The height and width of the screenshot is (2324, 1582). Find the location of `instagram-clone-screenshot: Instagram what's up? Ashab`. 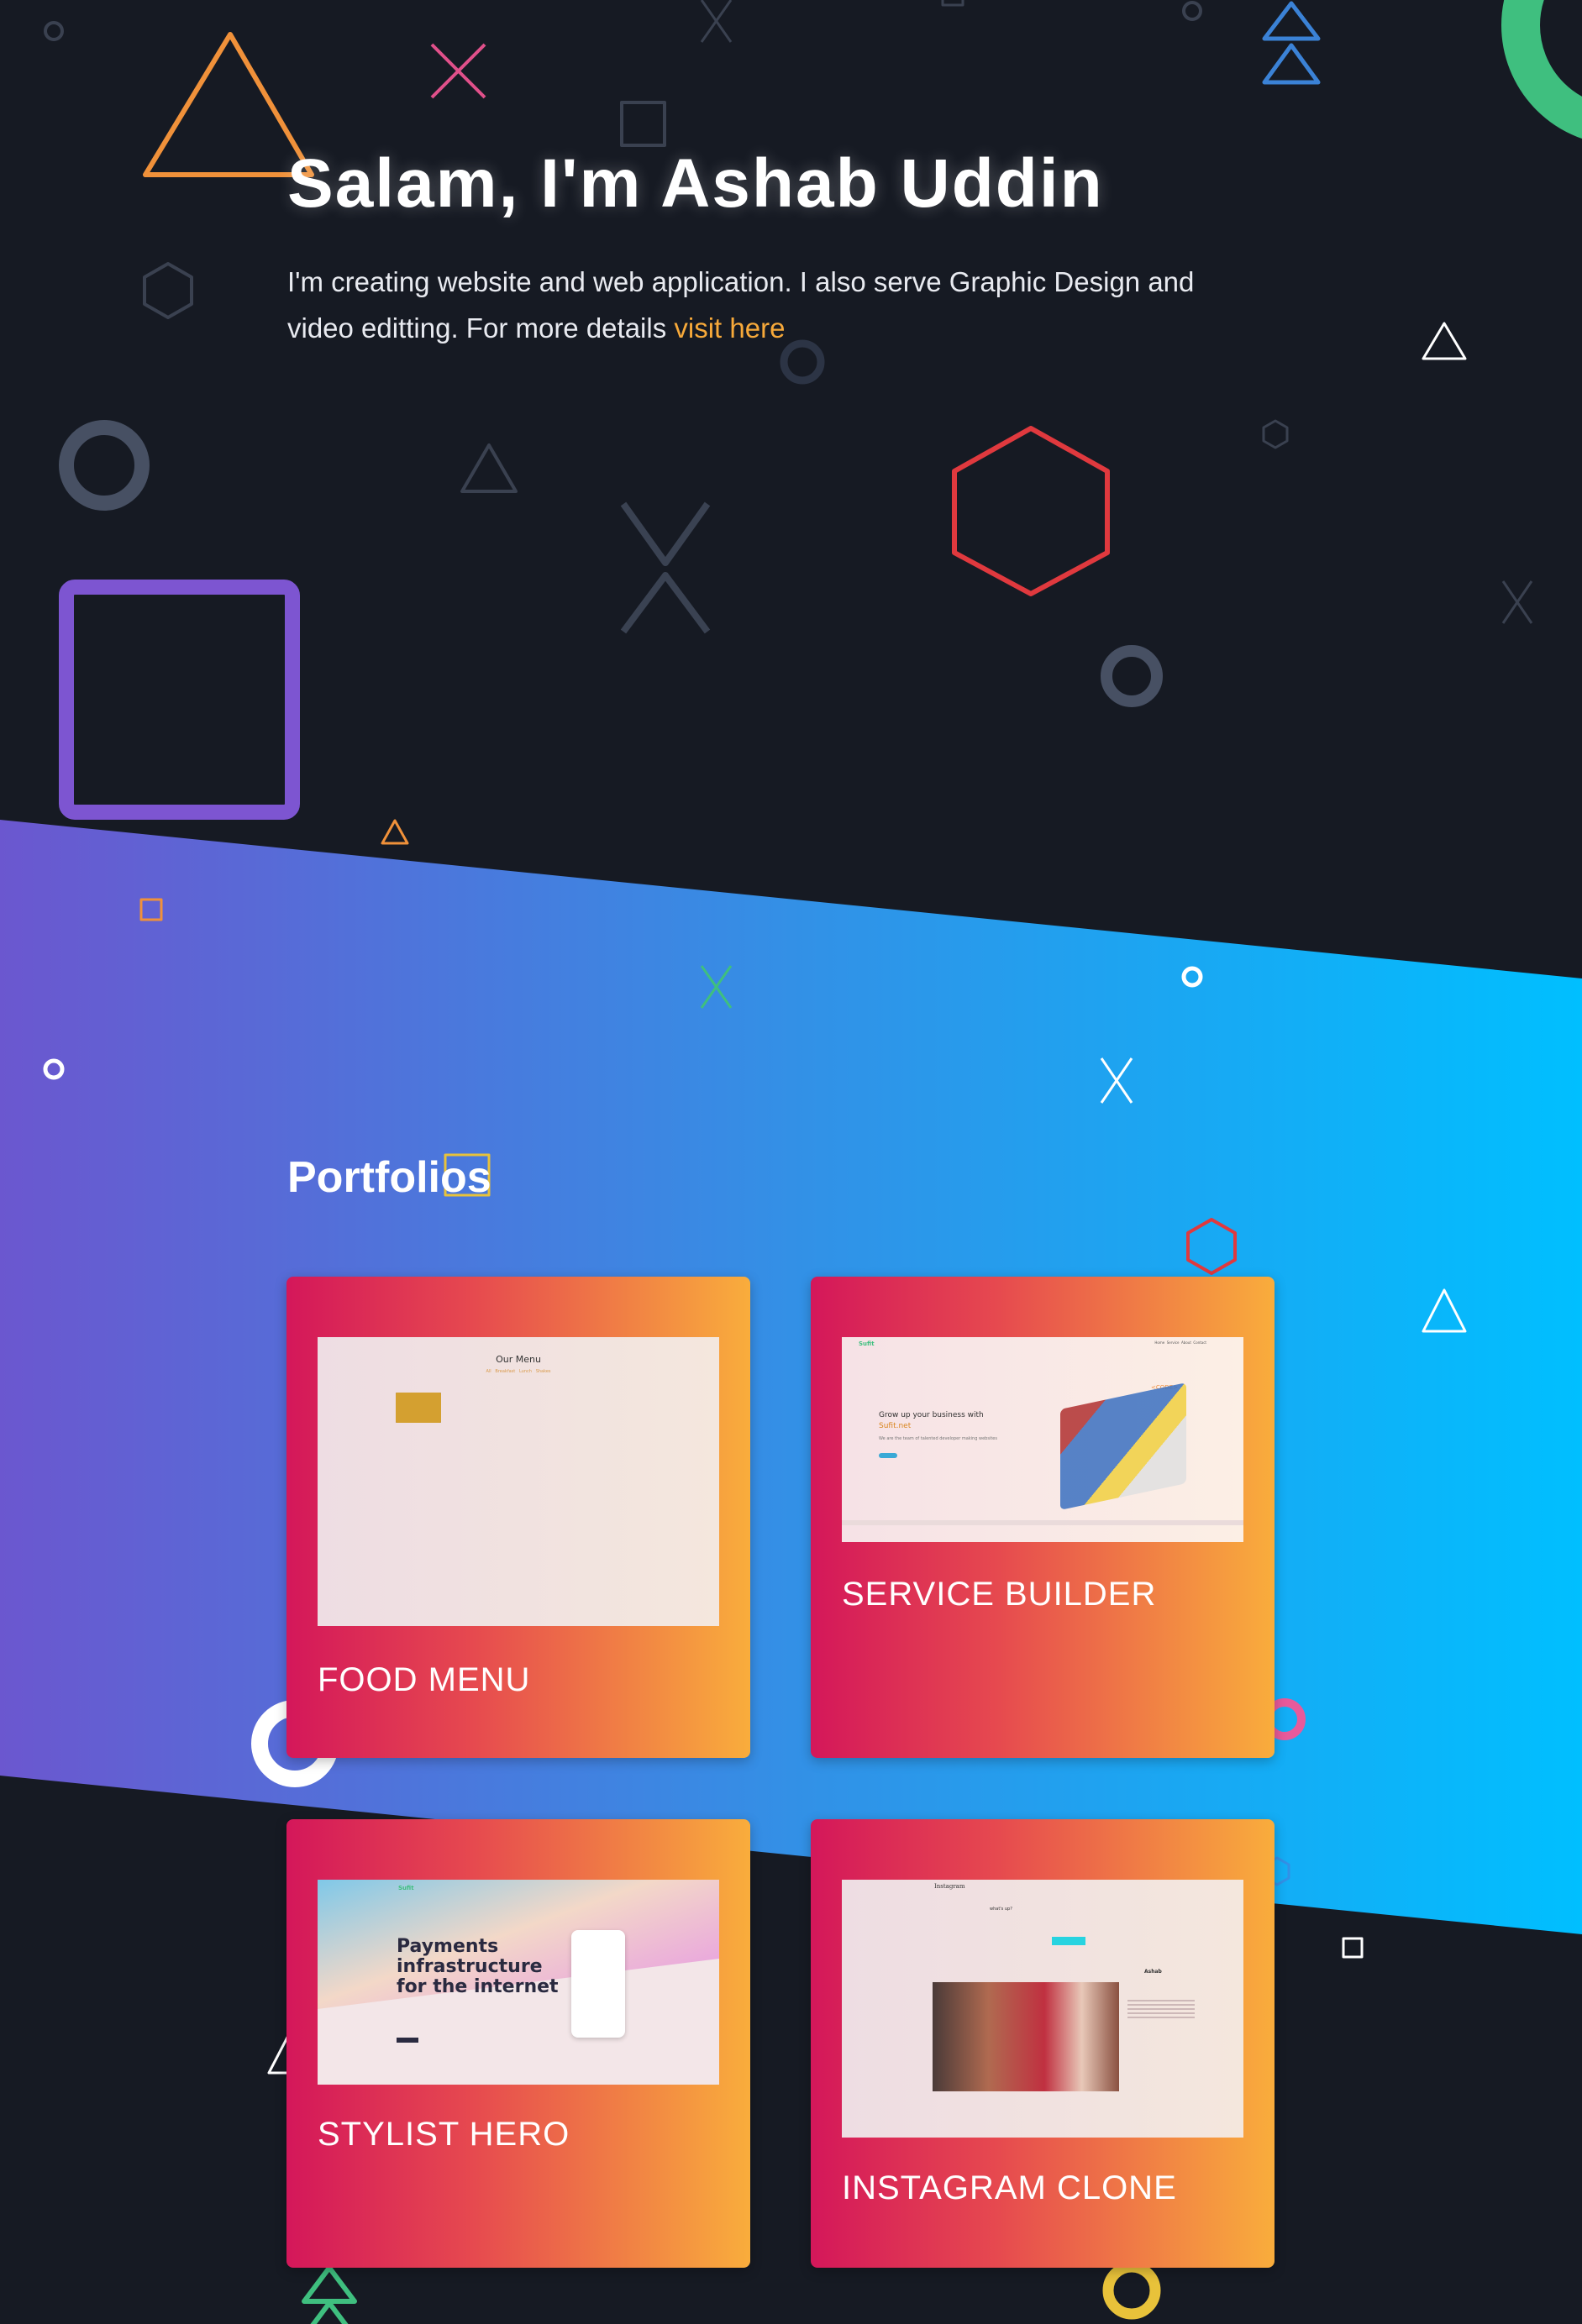

instagram-clone-screenshot: Instagram what's up? Ashab is located at coordinates (1042, 2009).